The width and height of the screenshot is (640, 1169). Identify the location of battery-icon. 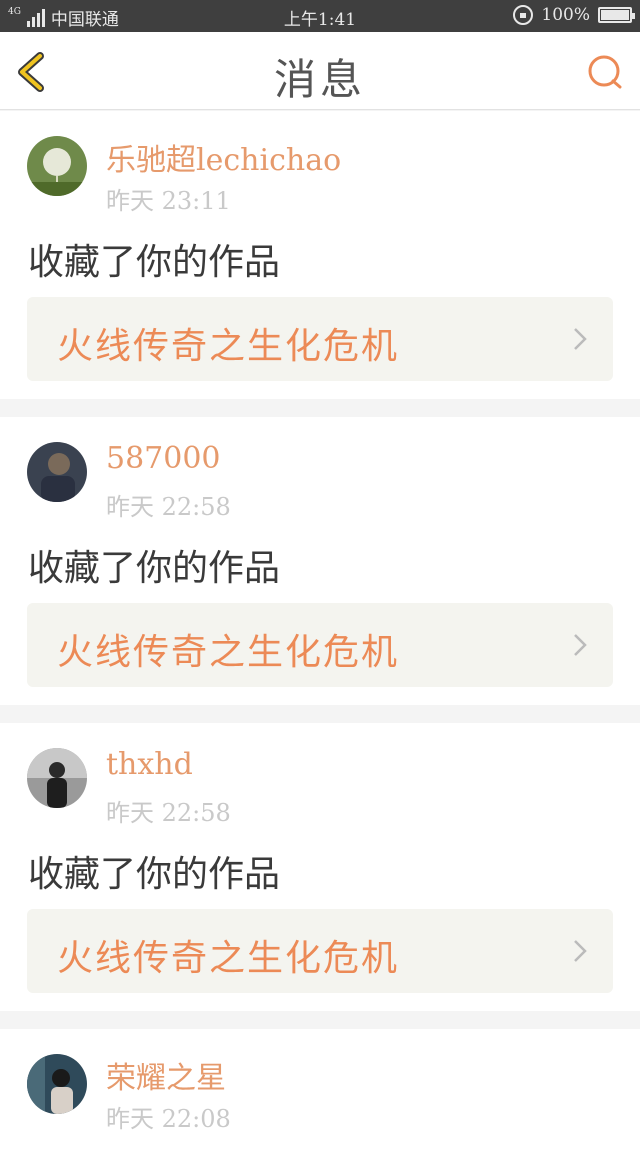
(616, 15).